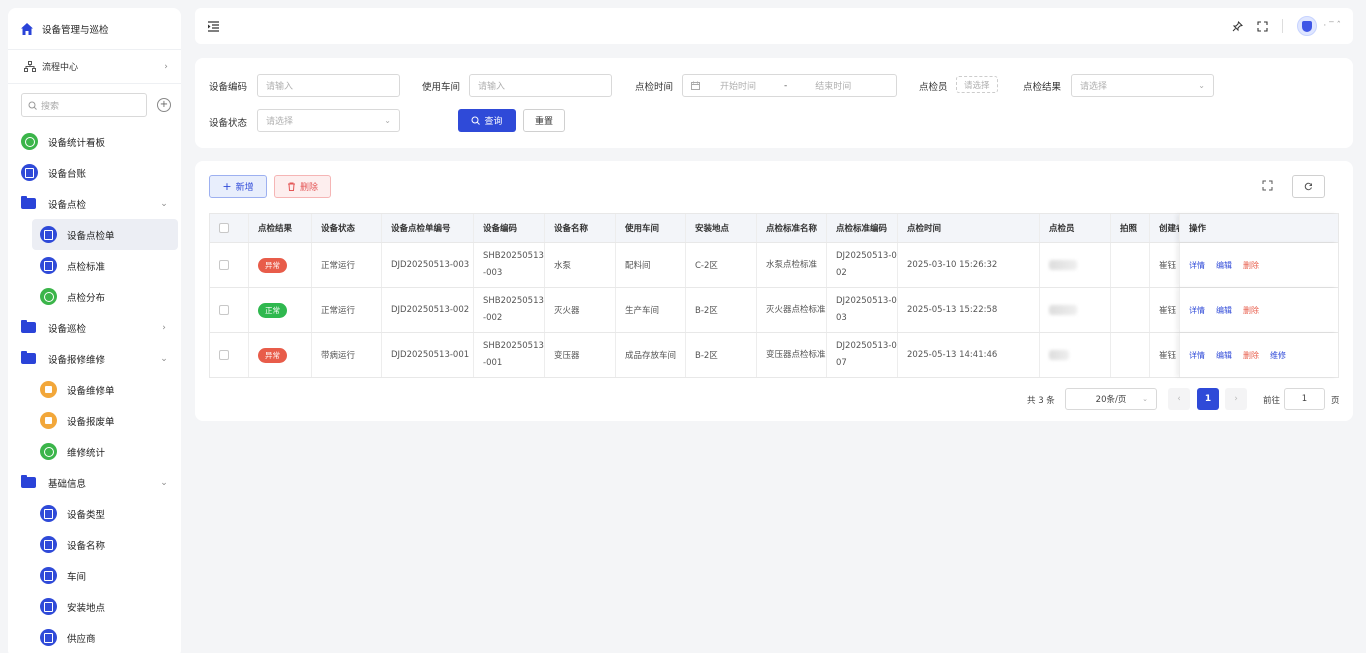 This screenshot has width=1366, height=653. I want to click on sidebar-item-repair-stats: 维修统计, so click(94, 451).